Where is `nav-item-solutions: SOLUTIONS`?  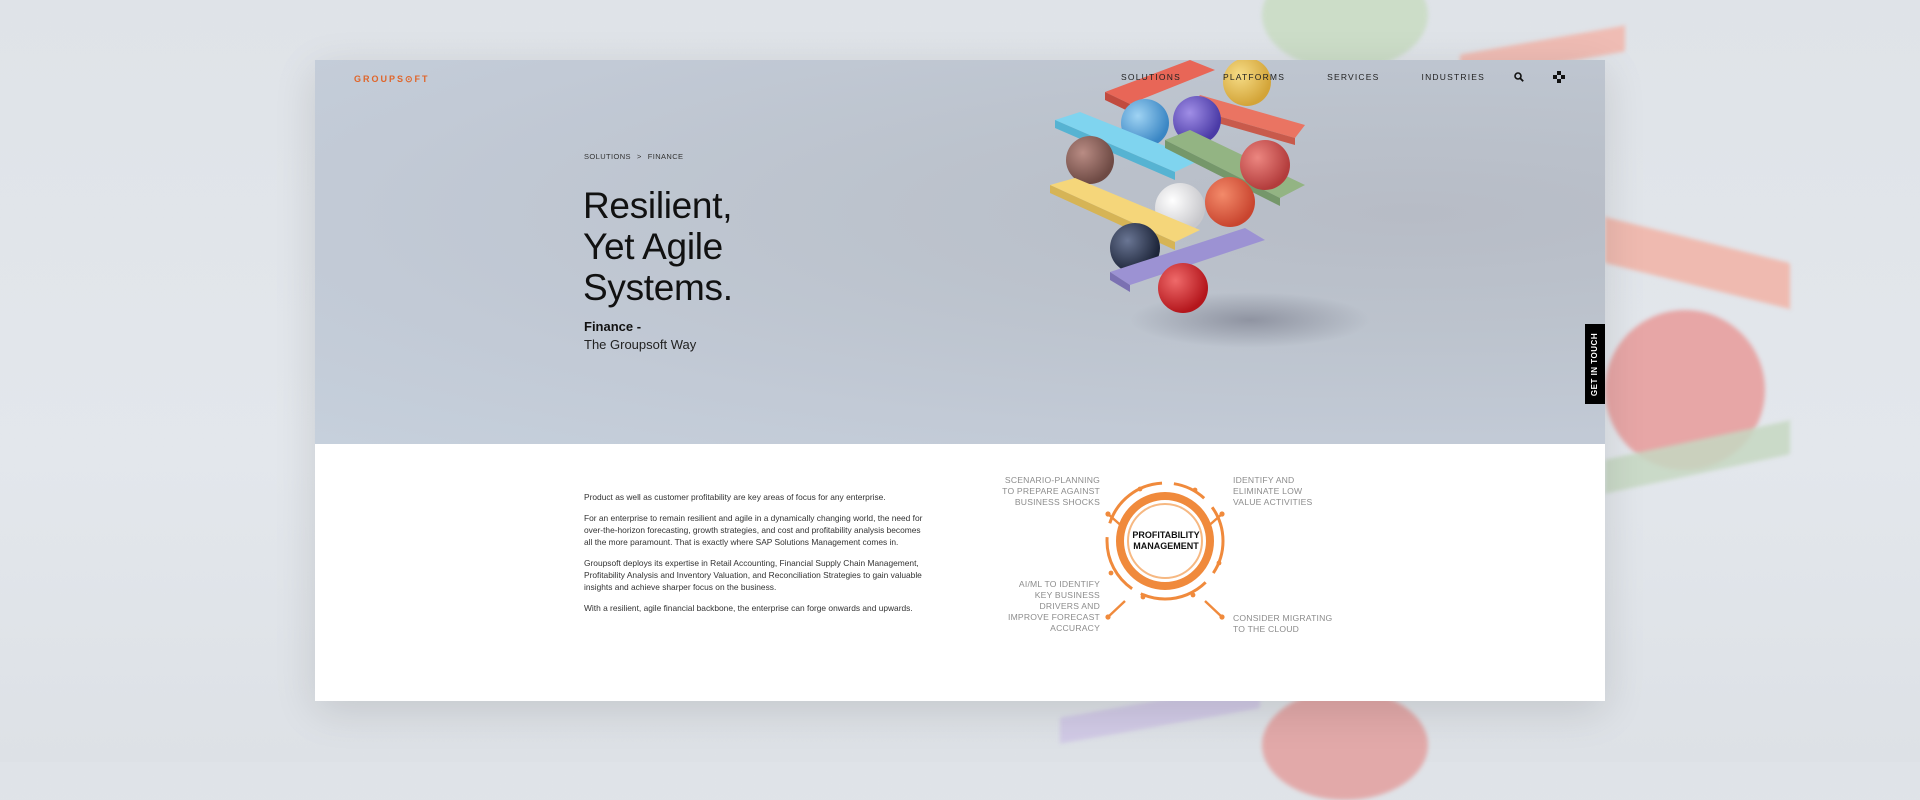 nav-item-solutions: SOLUTIONS is located at coordinates (1151, 77).